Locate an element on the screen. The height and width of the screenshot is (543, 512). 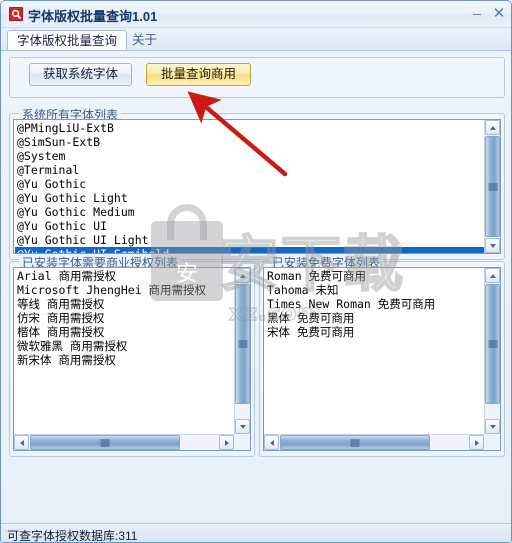
free-vscrollbar is located at coordinates (492, 351).